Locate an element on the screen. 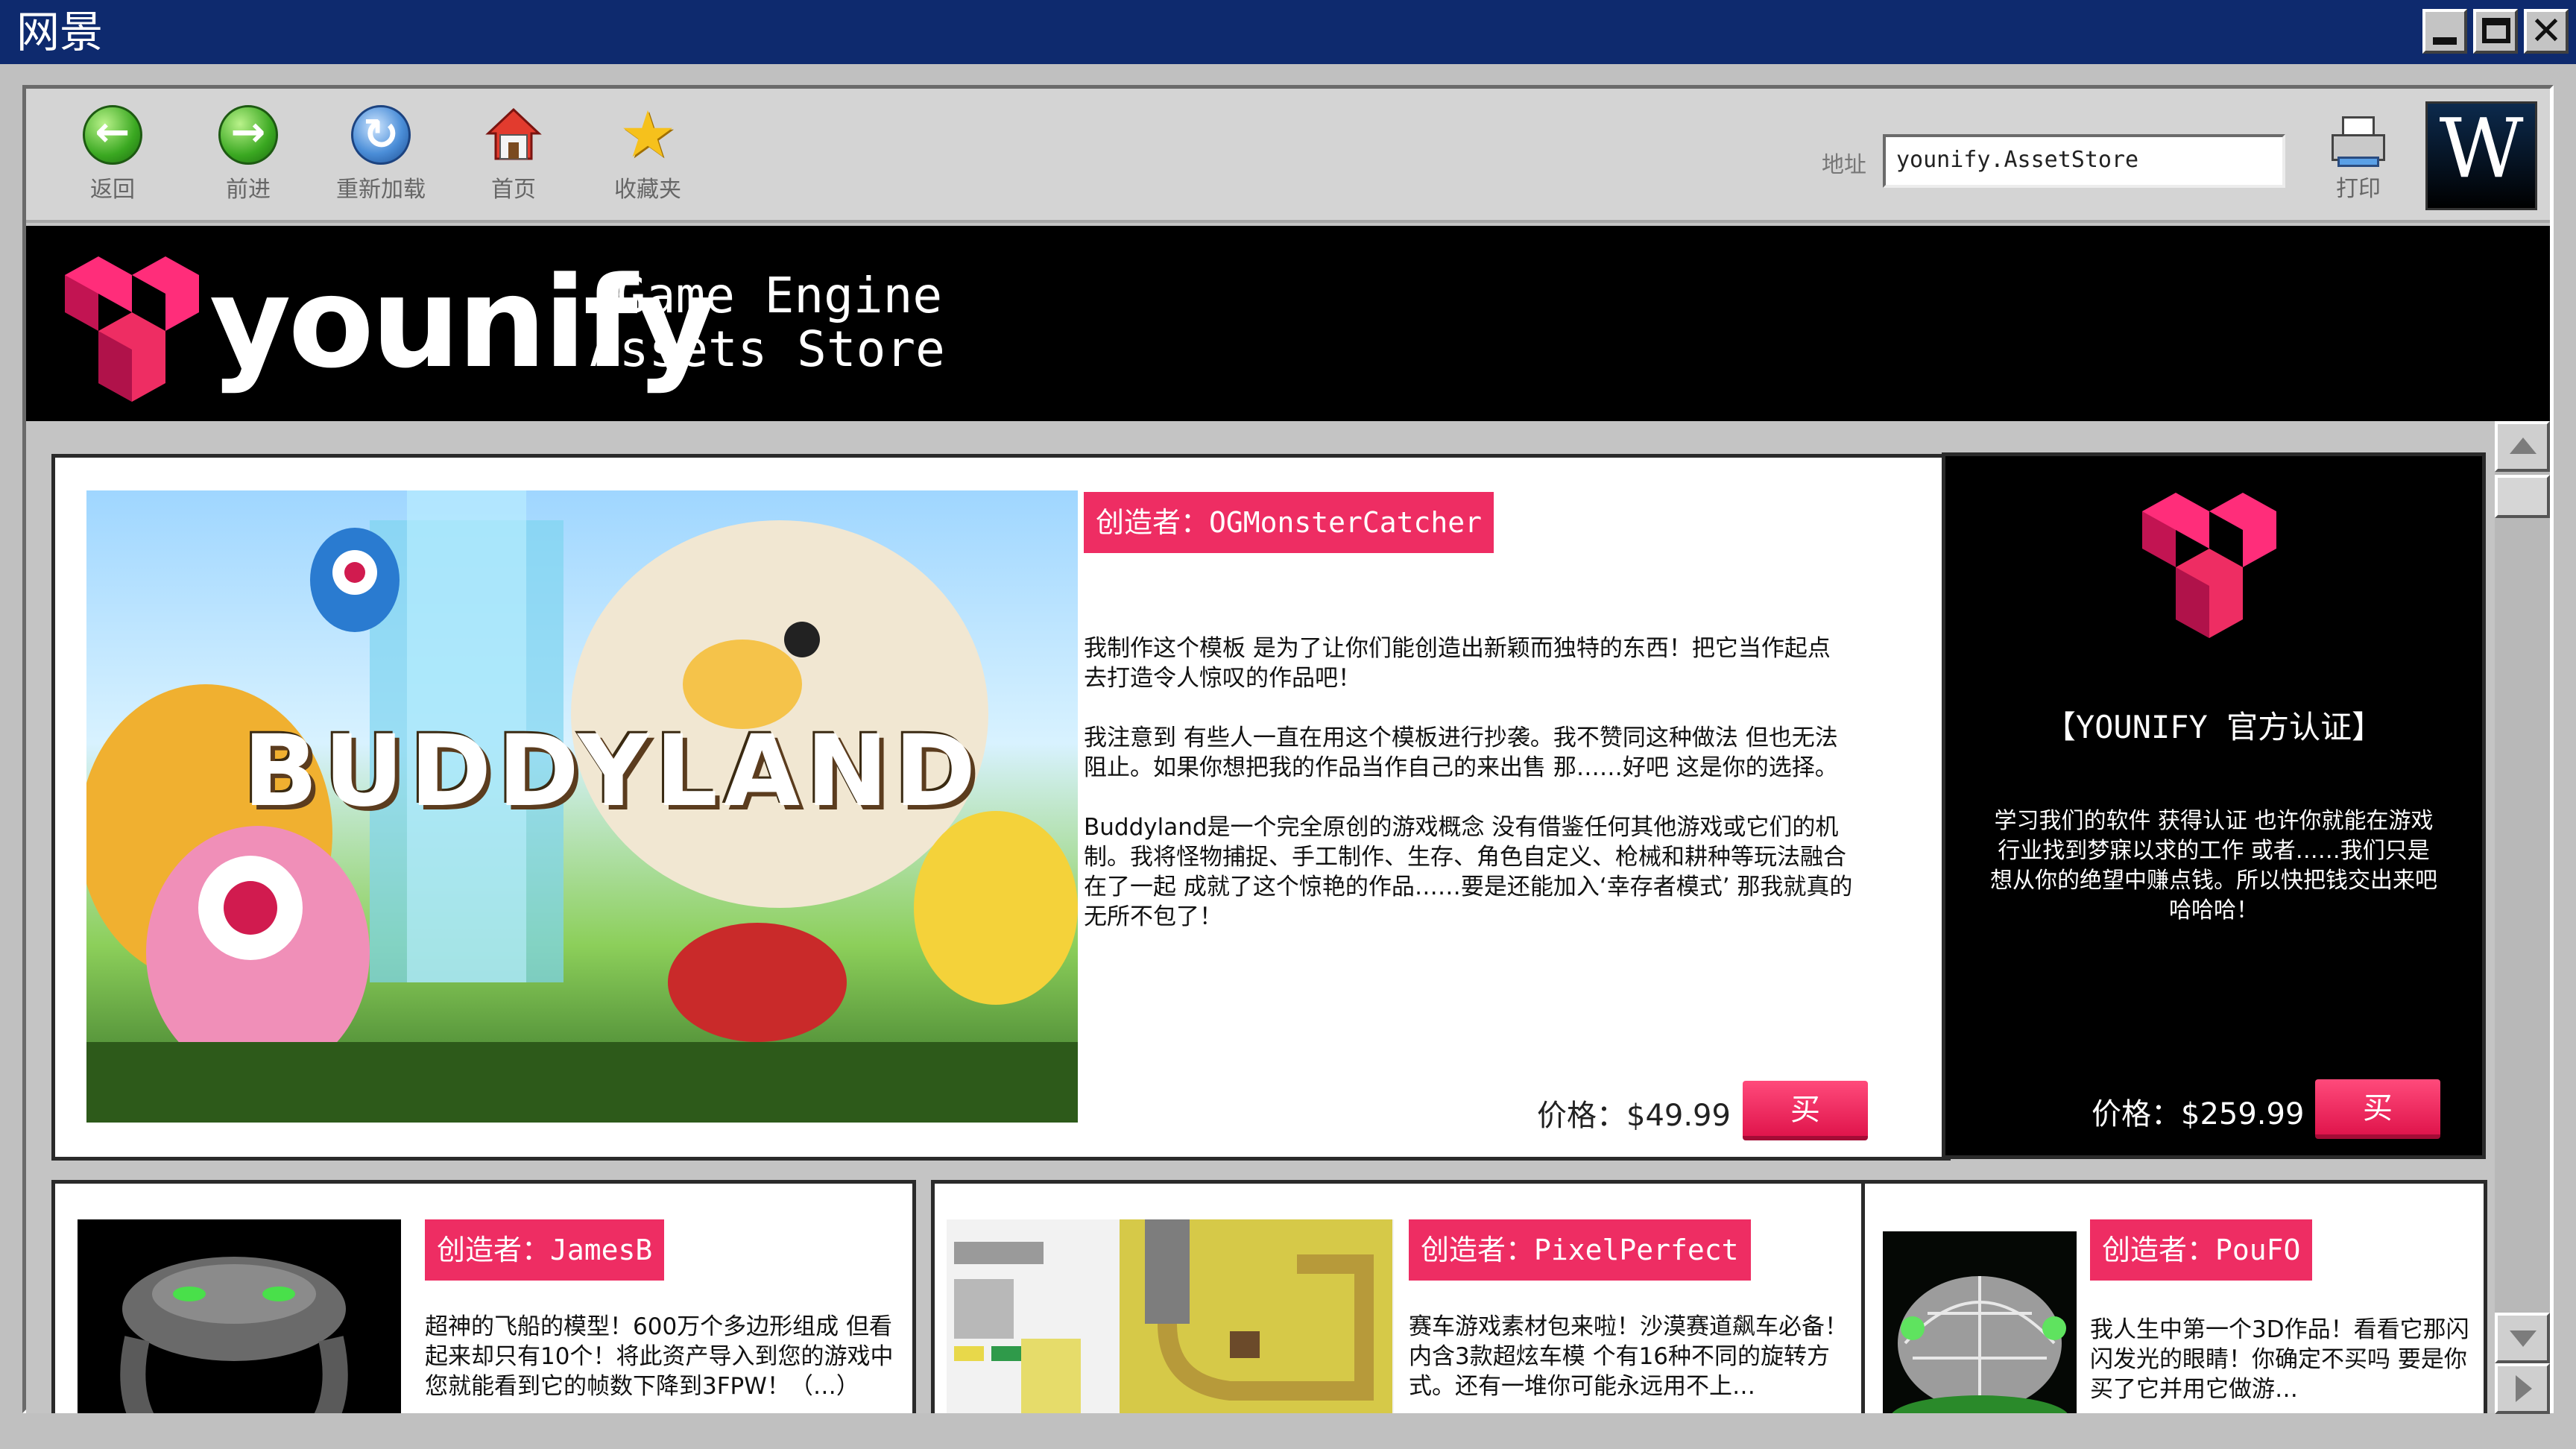 This screenshot has height=1449, width=2576. product-image-racing is located at coordinates (1170, 1316).